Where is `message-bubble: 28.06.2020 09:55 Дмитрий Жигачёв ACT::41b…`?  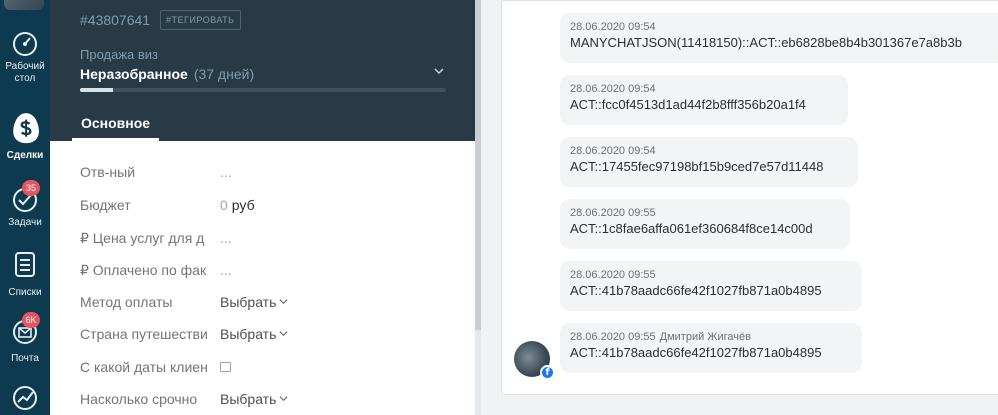 message-bubble: 28.06.2020 09:55 Дмитрий Жигачёв ACT::41b… is located at coordinates (711, 348).